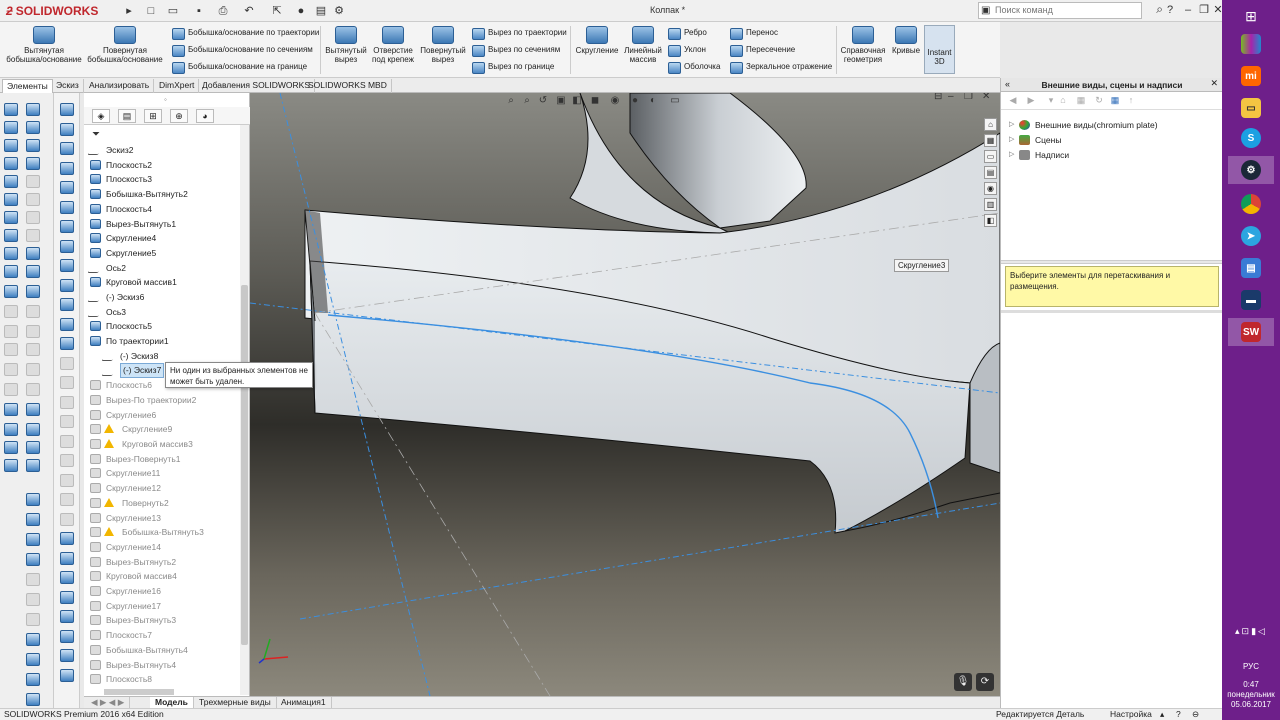  Describe the element at coordinates (244, 465) in the screenshot. I see `tree-scrollbar-thumb` at that location.